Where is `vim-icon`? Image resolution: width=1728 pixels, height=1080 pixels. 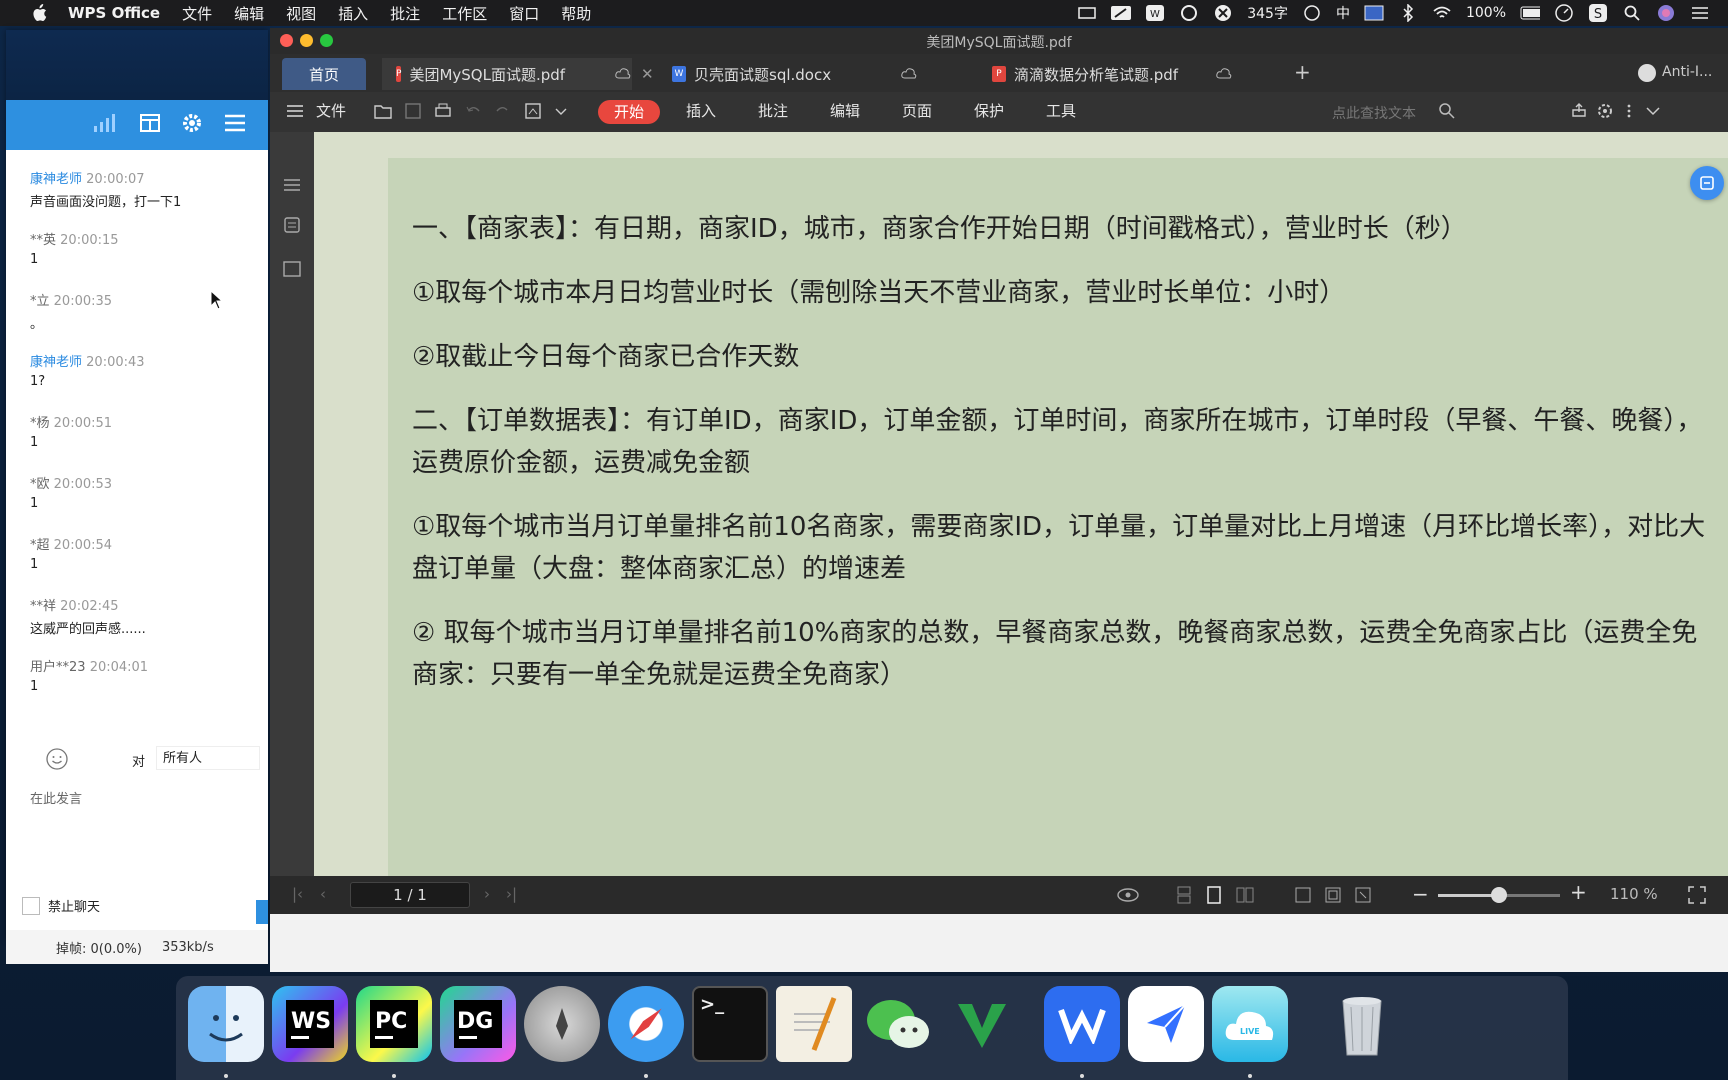
vim-icon is located at coordinates (982, 1024).